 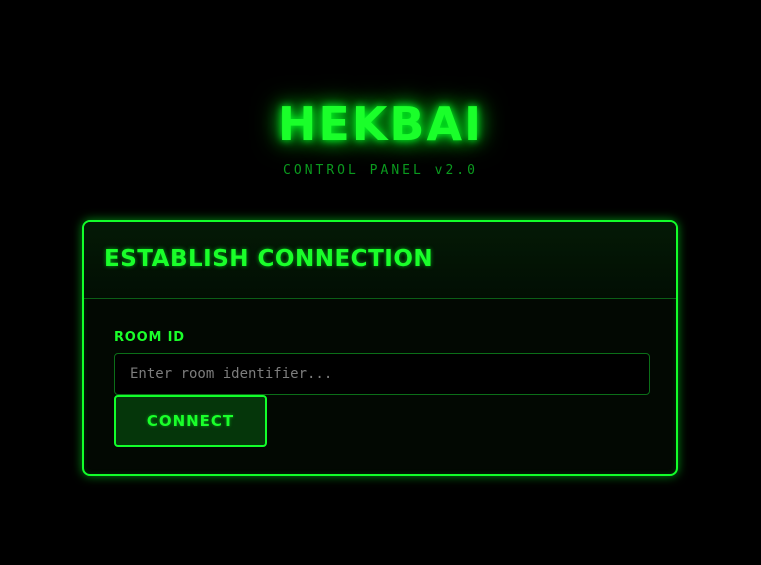 I want to click on app-subtitle: CONTROL PANEL v2.0, so click(x=380, y=170).